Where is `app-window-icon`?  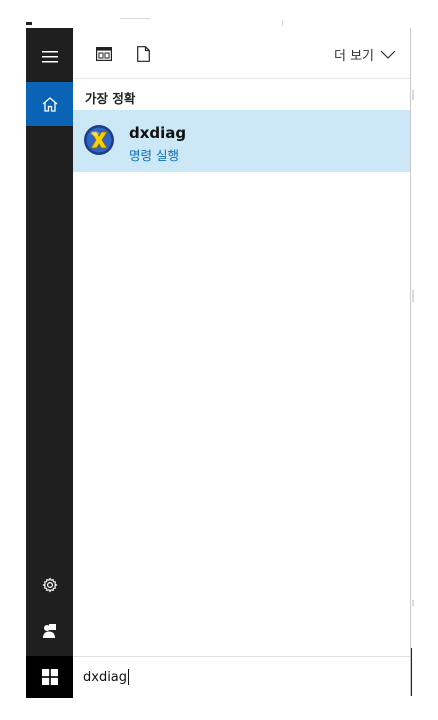
app-window-icon is located at coordinates (104, 54).